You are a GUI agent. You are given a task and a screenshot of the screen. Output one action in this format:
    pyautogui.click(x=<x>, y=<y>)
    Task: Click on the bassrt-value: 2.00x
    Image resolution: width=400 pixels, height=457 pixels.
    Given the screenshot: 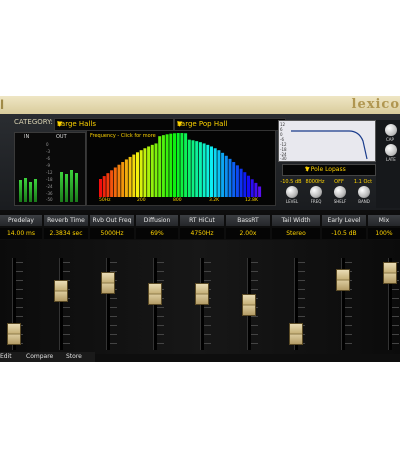 What is the action you would take?
    pyautogui.click(x=248, y=233)
    